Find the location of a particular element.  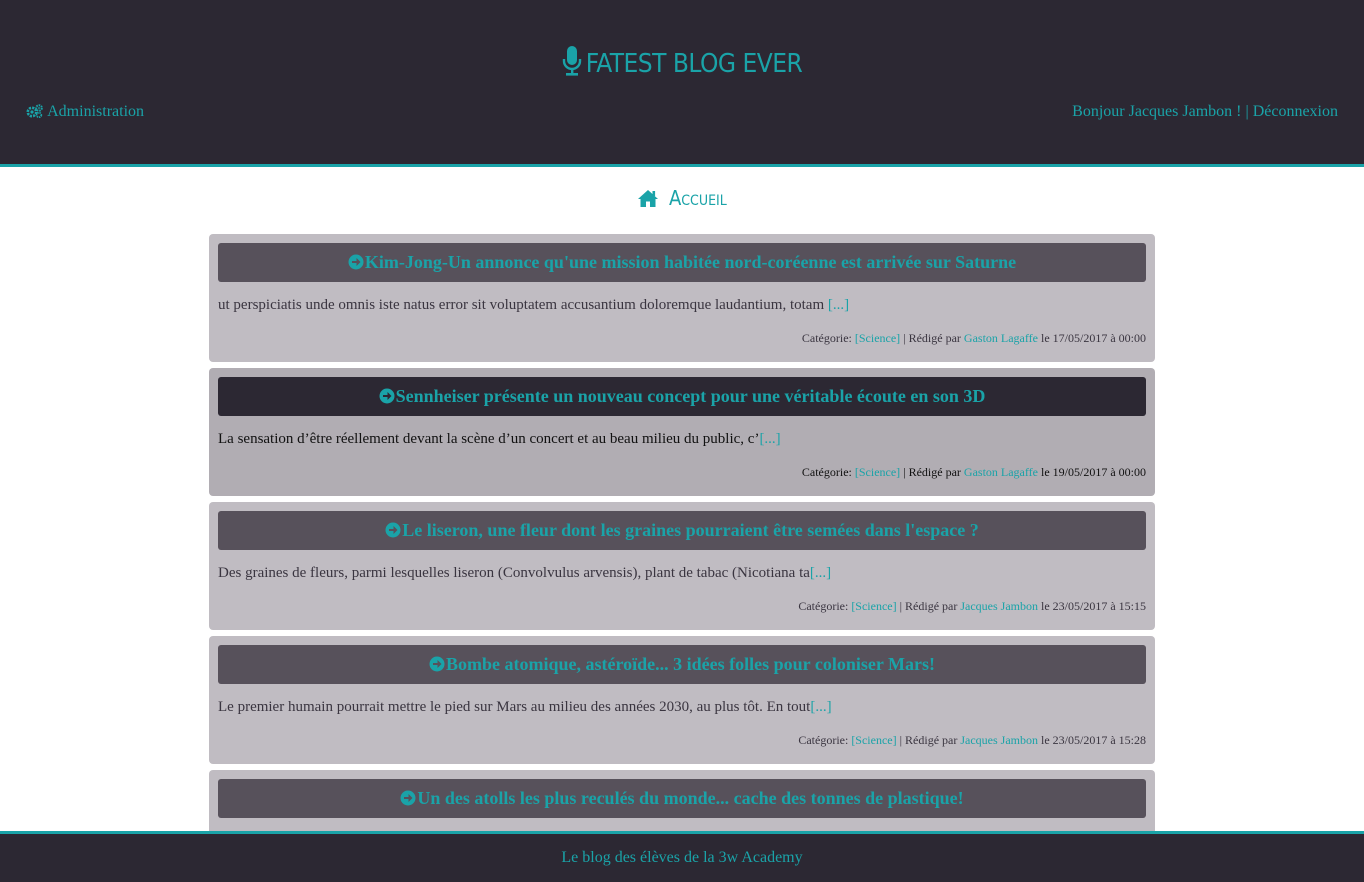

page-heading-text: Accueil is located at coordinates (697, 198).